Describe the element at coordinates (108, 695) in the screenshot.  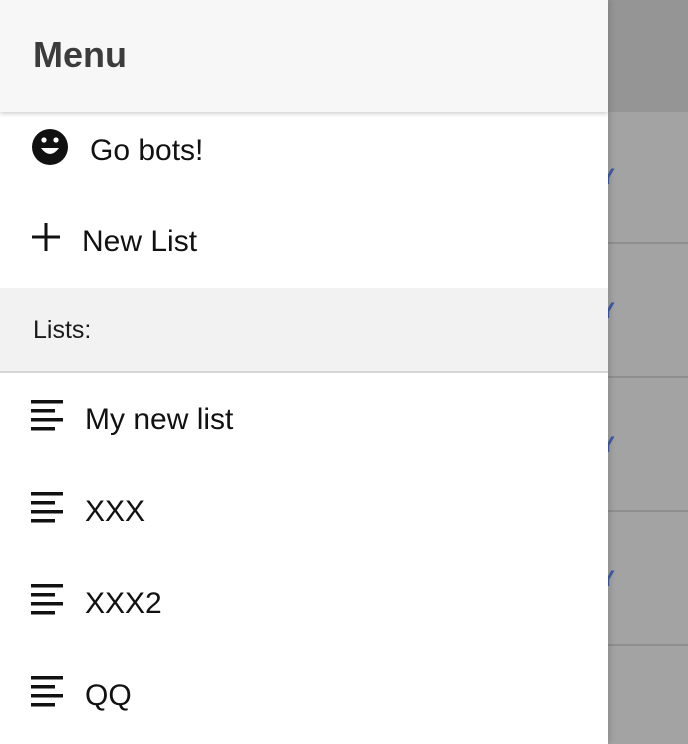
I see `list-item-label: QQ` at that location.